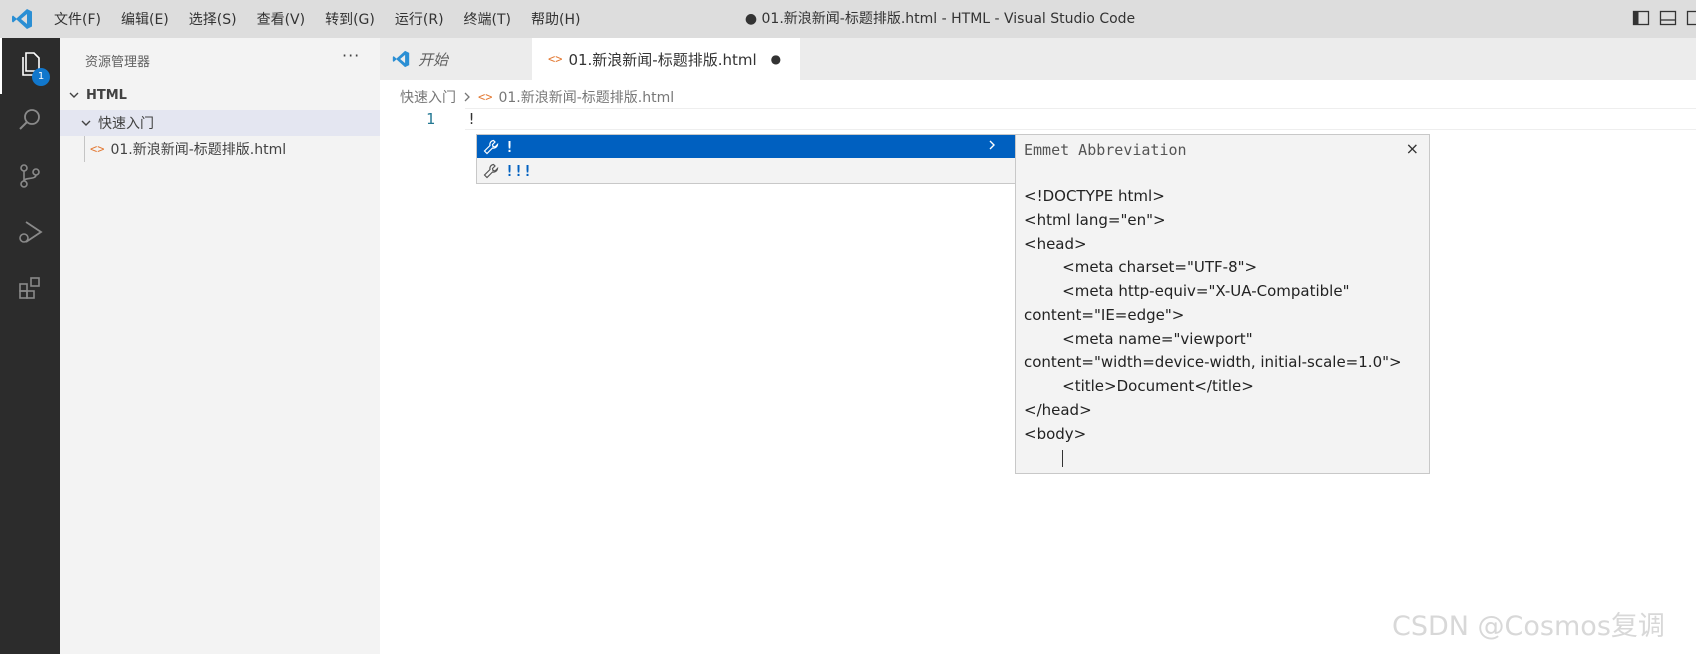  I want to click on current-line-highlight, so click(1080, 119).